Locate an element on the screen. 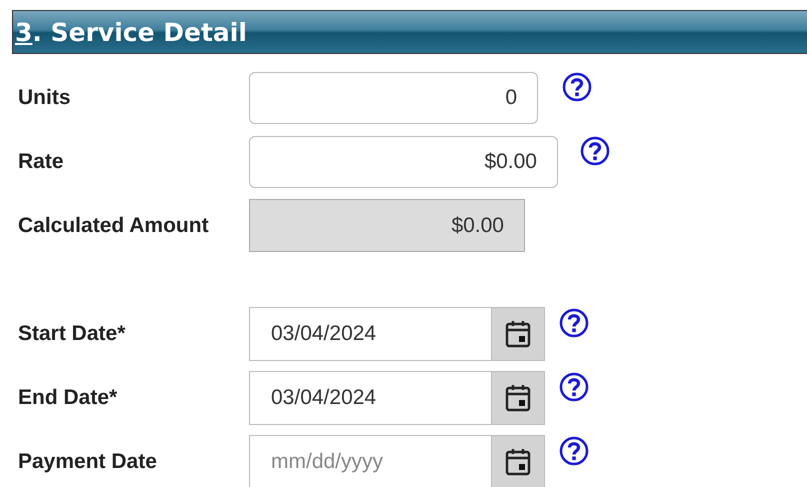 The image size is (807, 487). field-label: Start Date* is located at coordinates (72, 334).